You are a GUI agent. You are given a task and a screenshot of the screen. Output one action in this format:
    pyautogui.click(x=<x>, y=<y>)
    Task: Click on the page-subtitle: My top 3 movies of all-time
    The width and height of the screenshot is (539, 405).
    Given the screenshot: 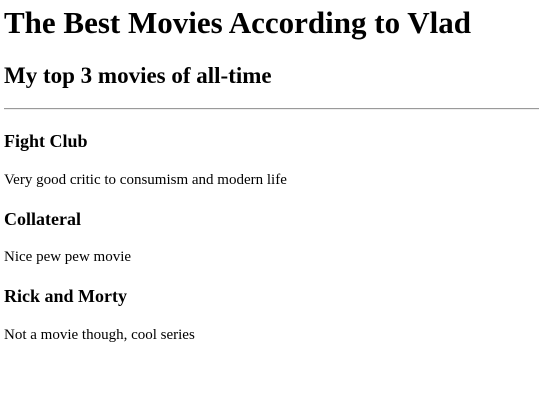 What is the action you would take?
    pyautogui.click(x=138, y=75)
    